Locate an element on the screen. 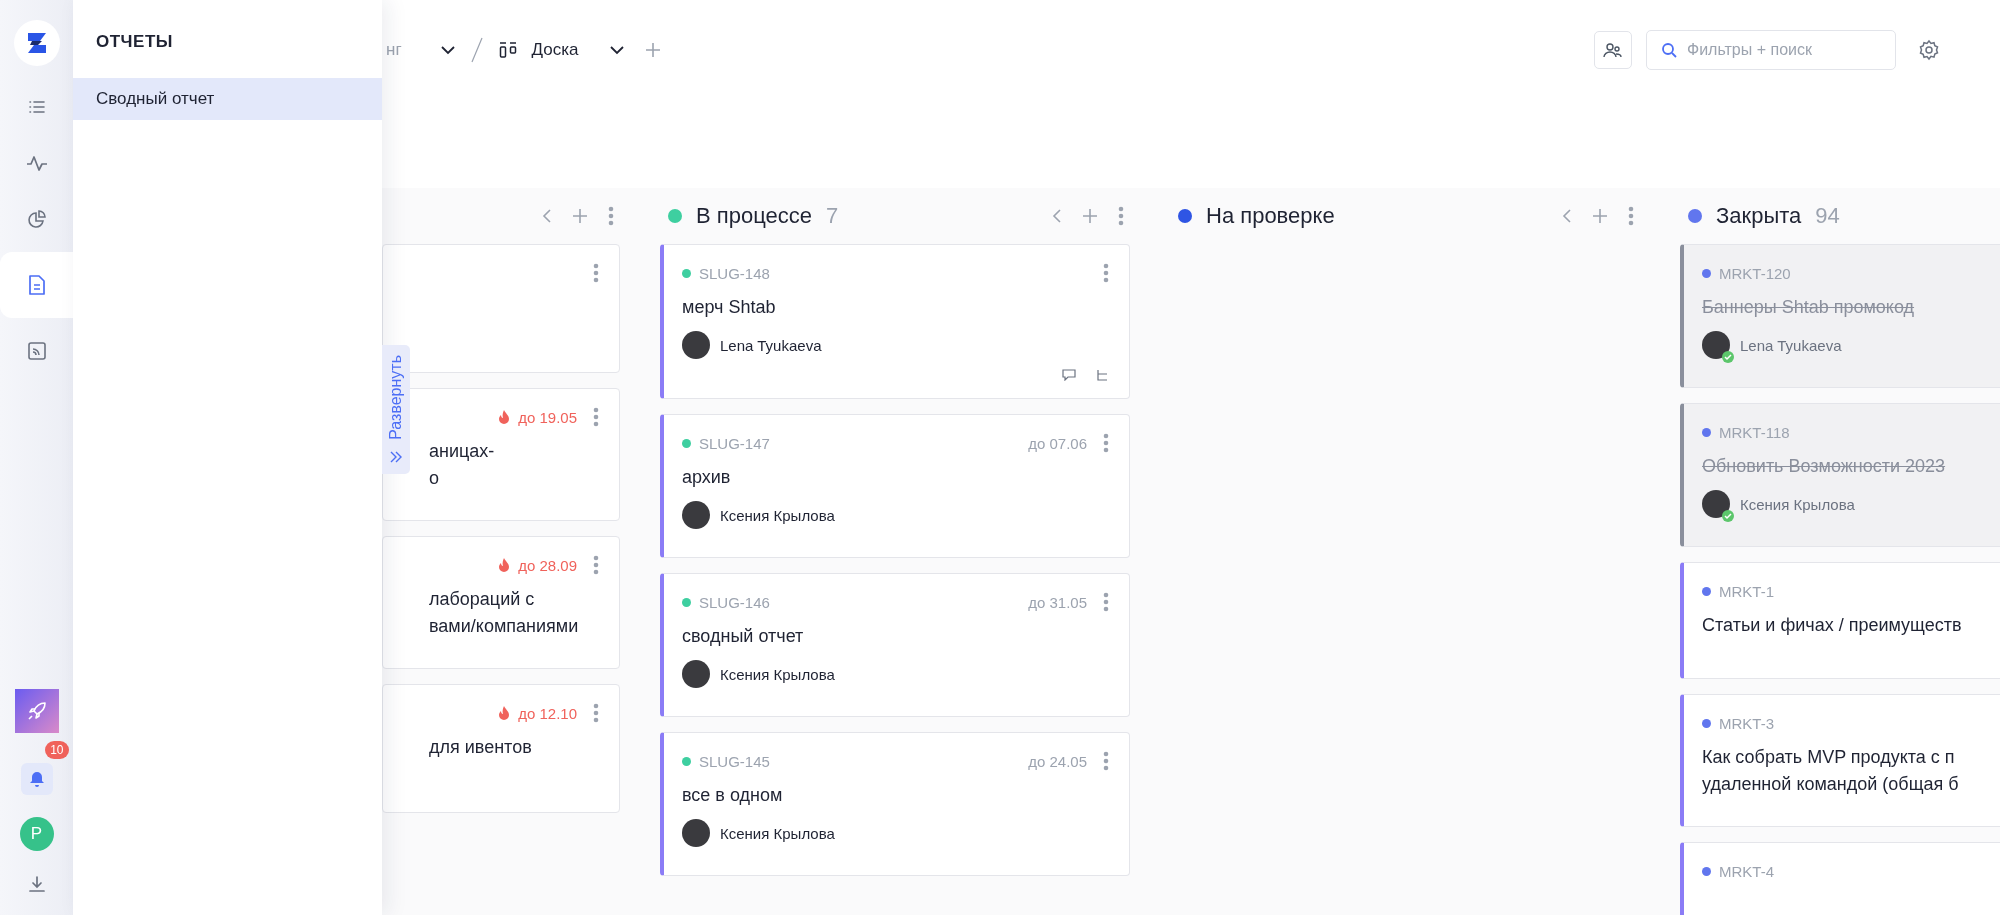 Image resolution: width=2000 pixels, height=915 pixels. subtask-icon is located at coordinates (1102, 375).